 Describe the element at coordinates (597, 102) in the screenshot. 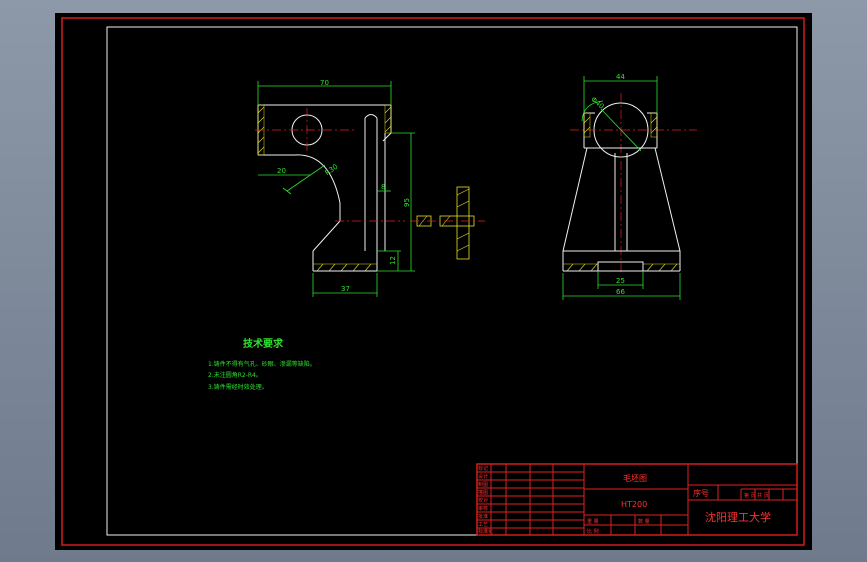

I see `dim-dia40: Φ40` at that location.